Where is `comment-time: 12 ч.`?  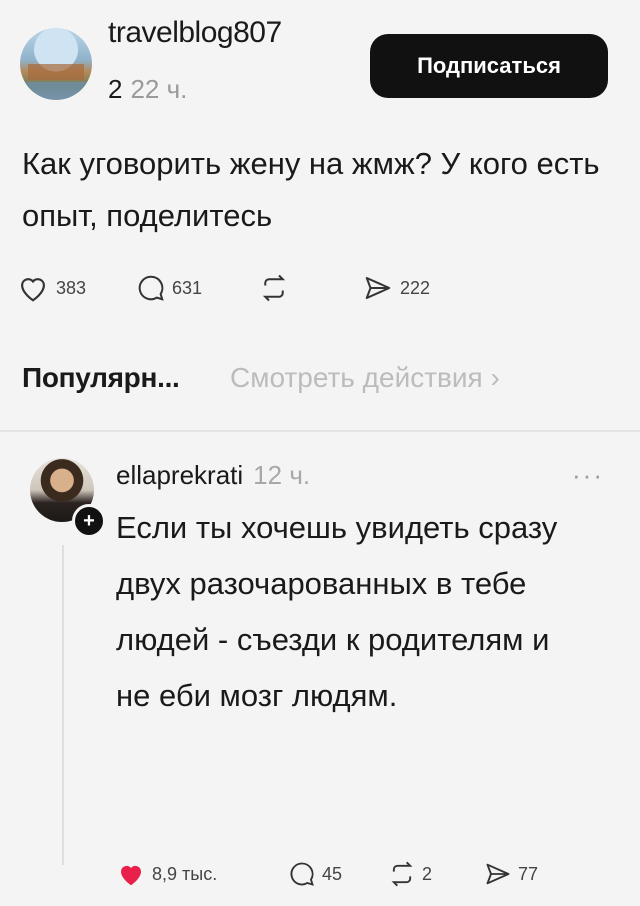 comment-time: 12 ч. is located at coordinates (282, 475).